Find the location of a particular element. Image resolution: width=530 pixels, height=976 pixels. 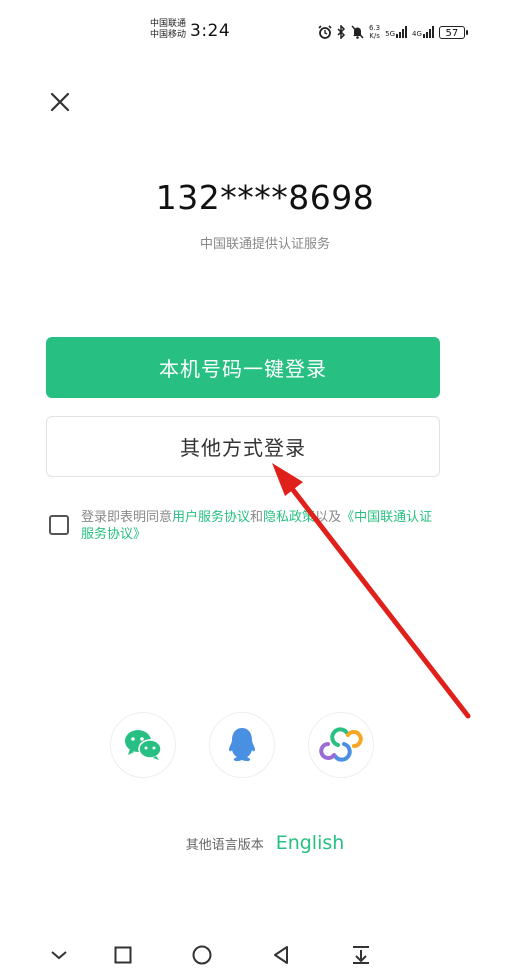

bluetooth-icon is located at coordinates (341, 32).